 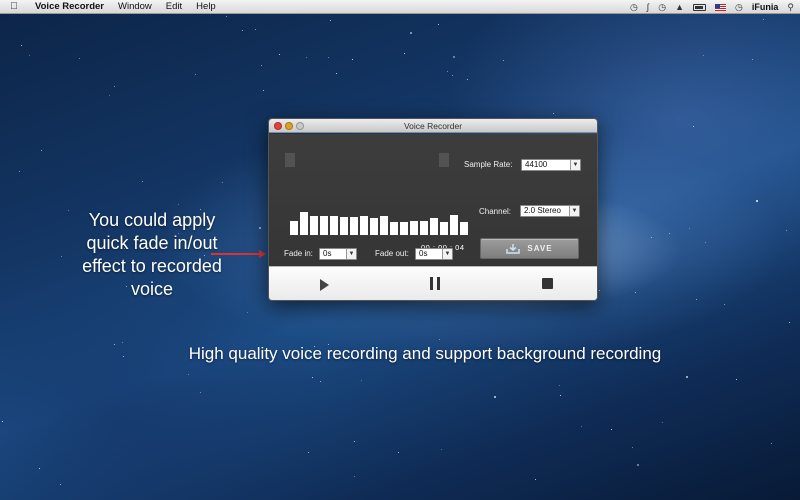 I want to click on menu-app-name: Voice Recorder, so click(x=69, y=6).